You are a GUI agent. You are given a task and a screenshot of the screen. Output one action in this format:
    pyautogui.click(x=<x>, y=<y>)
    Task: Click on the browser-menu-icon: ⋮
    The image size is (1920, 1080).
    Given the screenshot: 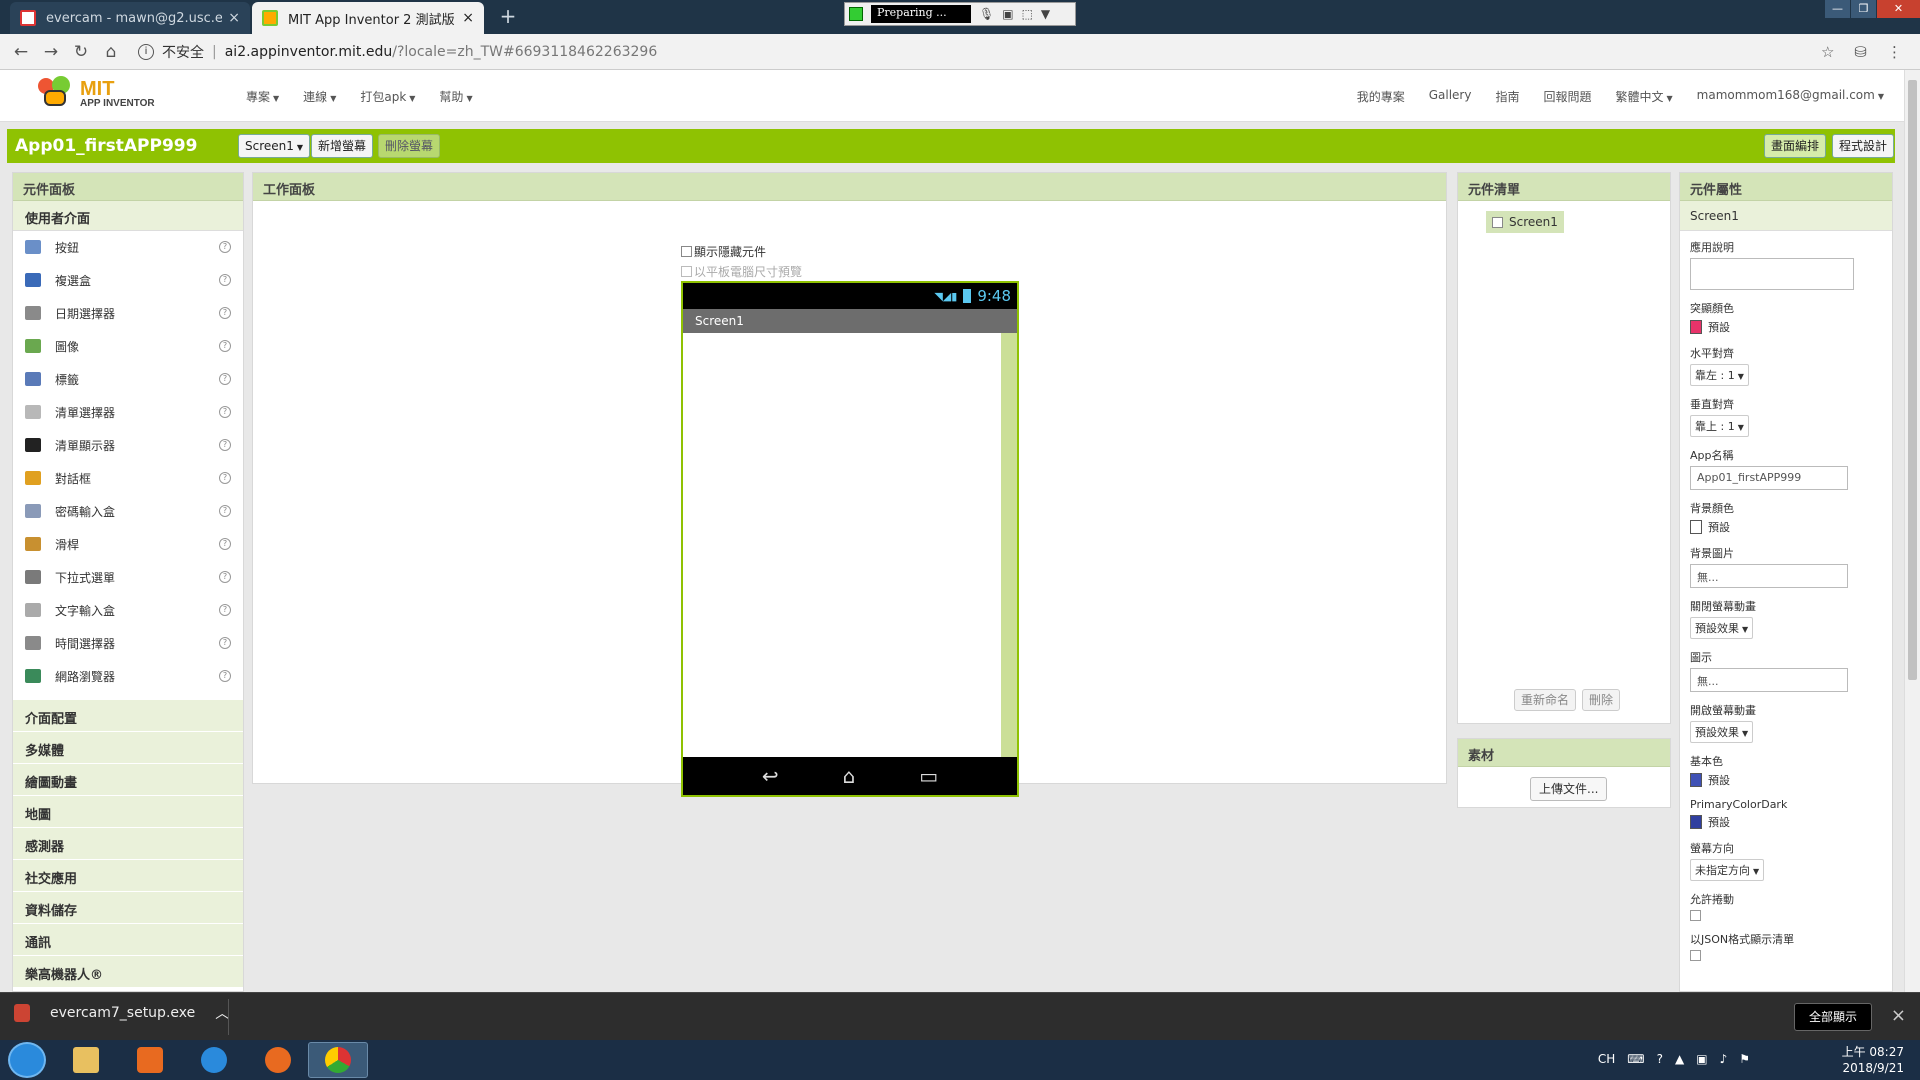 What is the action you would take?
    pyautogui.click(x=1894, y=52)
    